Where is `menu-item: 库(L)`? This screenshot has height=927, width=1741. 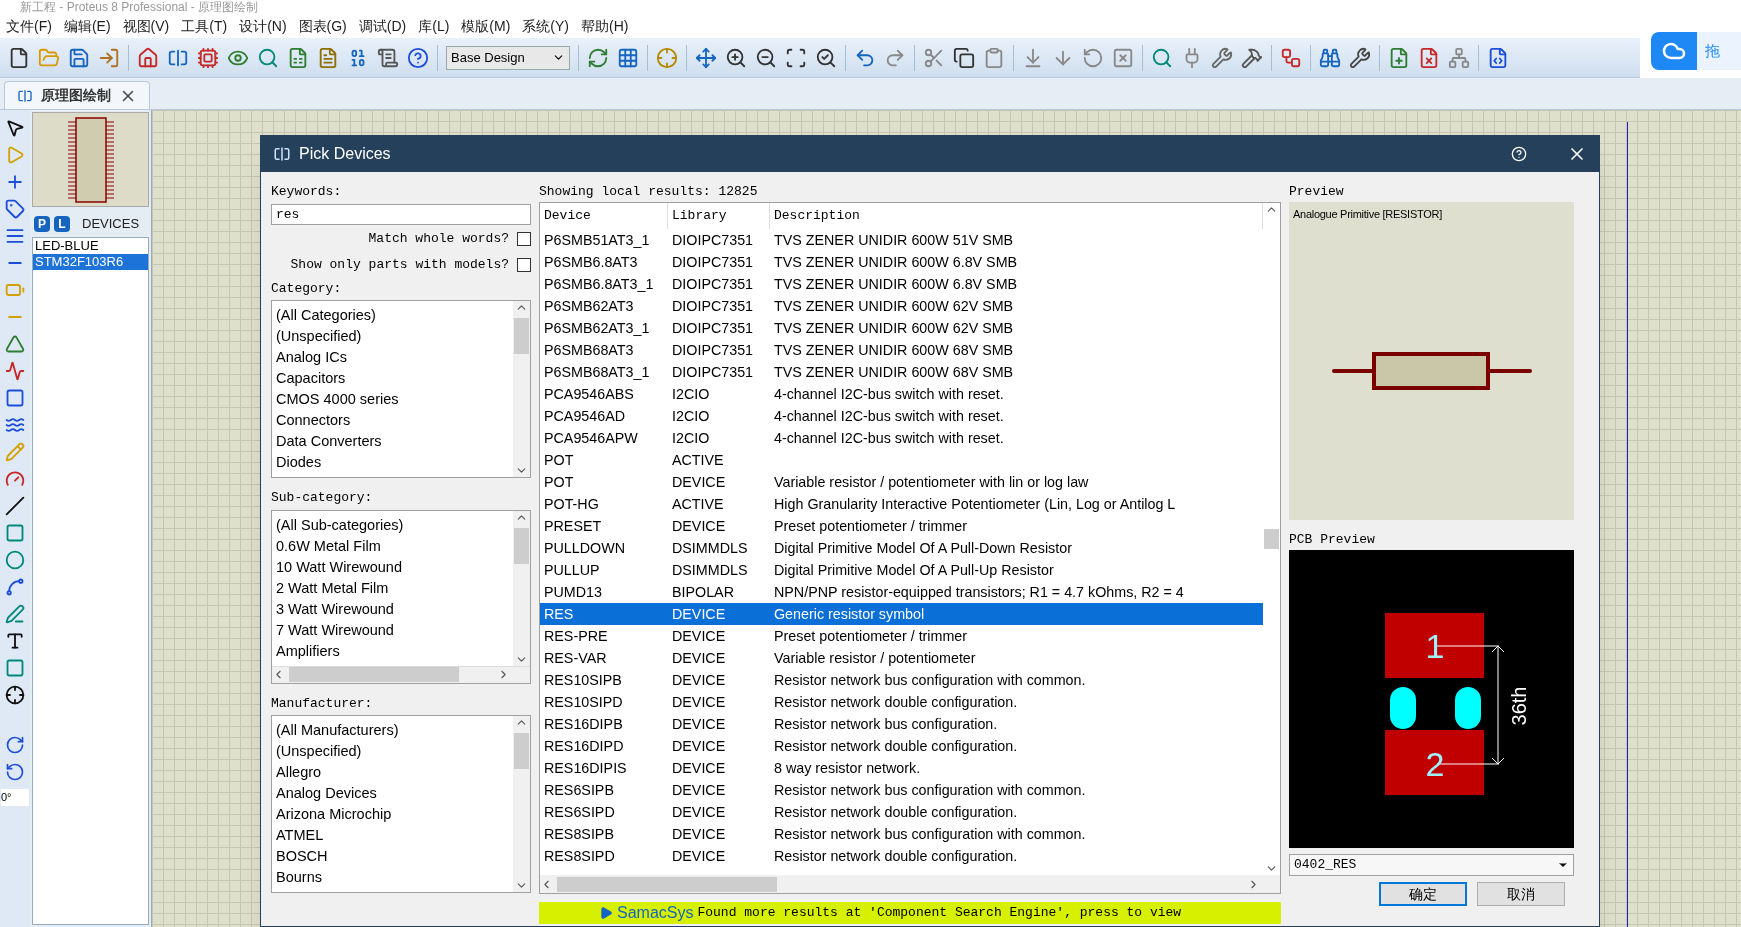
menu-item: 库(L) is located at coordinates (434, 26).